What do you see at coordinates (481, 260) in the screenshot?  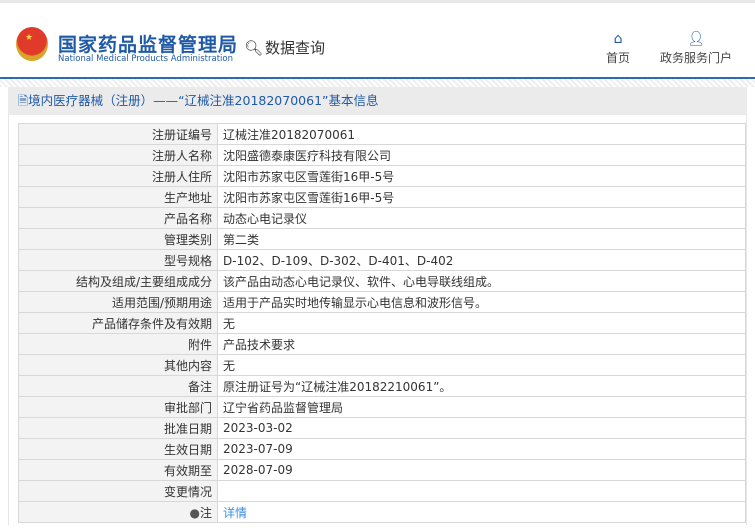 I see `field-value: D-102、D-109、D-302、D-401、D-402` at bounding box center [481, 260].